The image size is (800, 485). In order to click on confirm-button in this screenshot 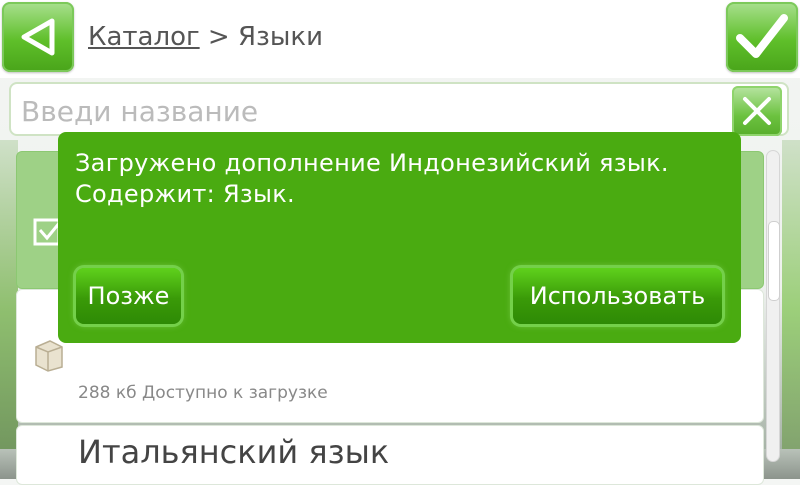, I will do `click(762, 37)`.